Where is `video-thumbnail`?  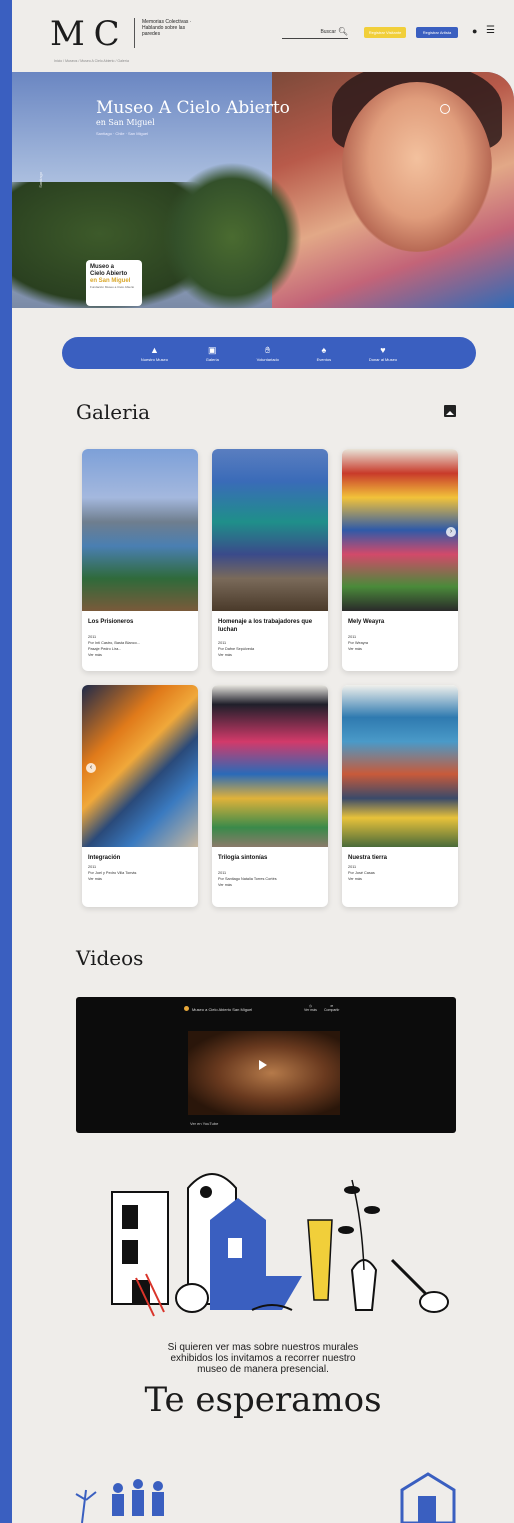
video-thumbnail is located at coordinates (264, 1073).